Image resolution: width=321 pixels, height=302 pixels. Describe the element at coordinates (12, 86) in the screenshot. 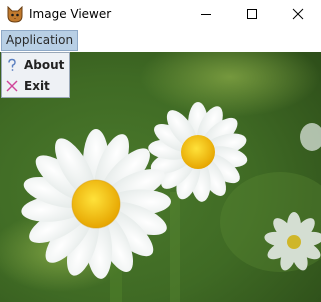

I see `close-x-icon` at that location.